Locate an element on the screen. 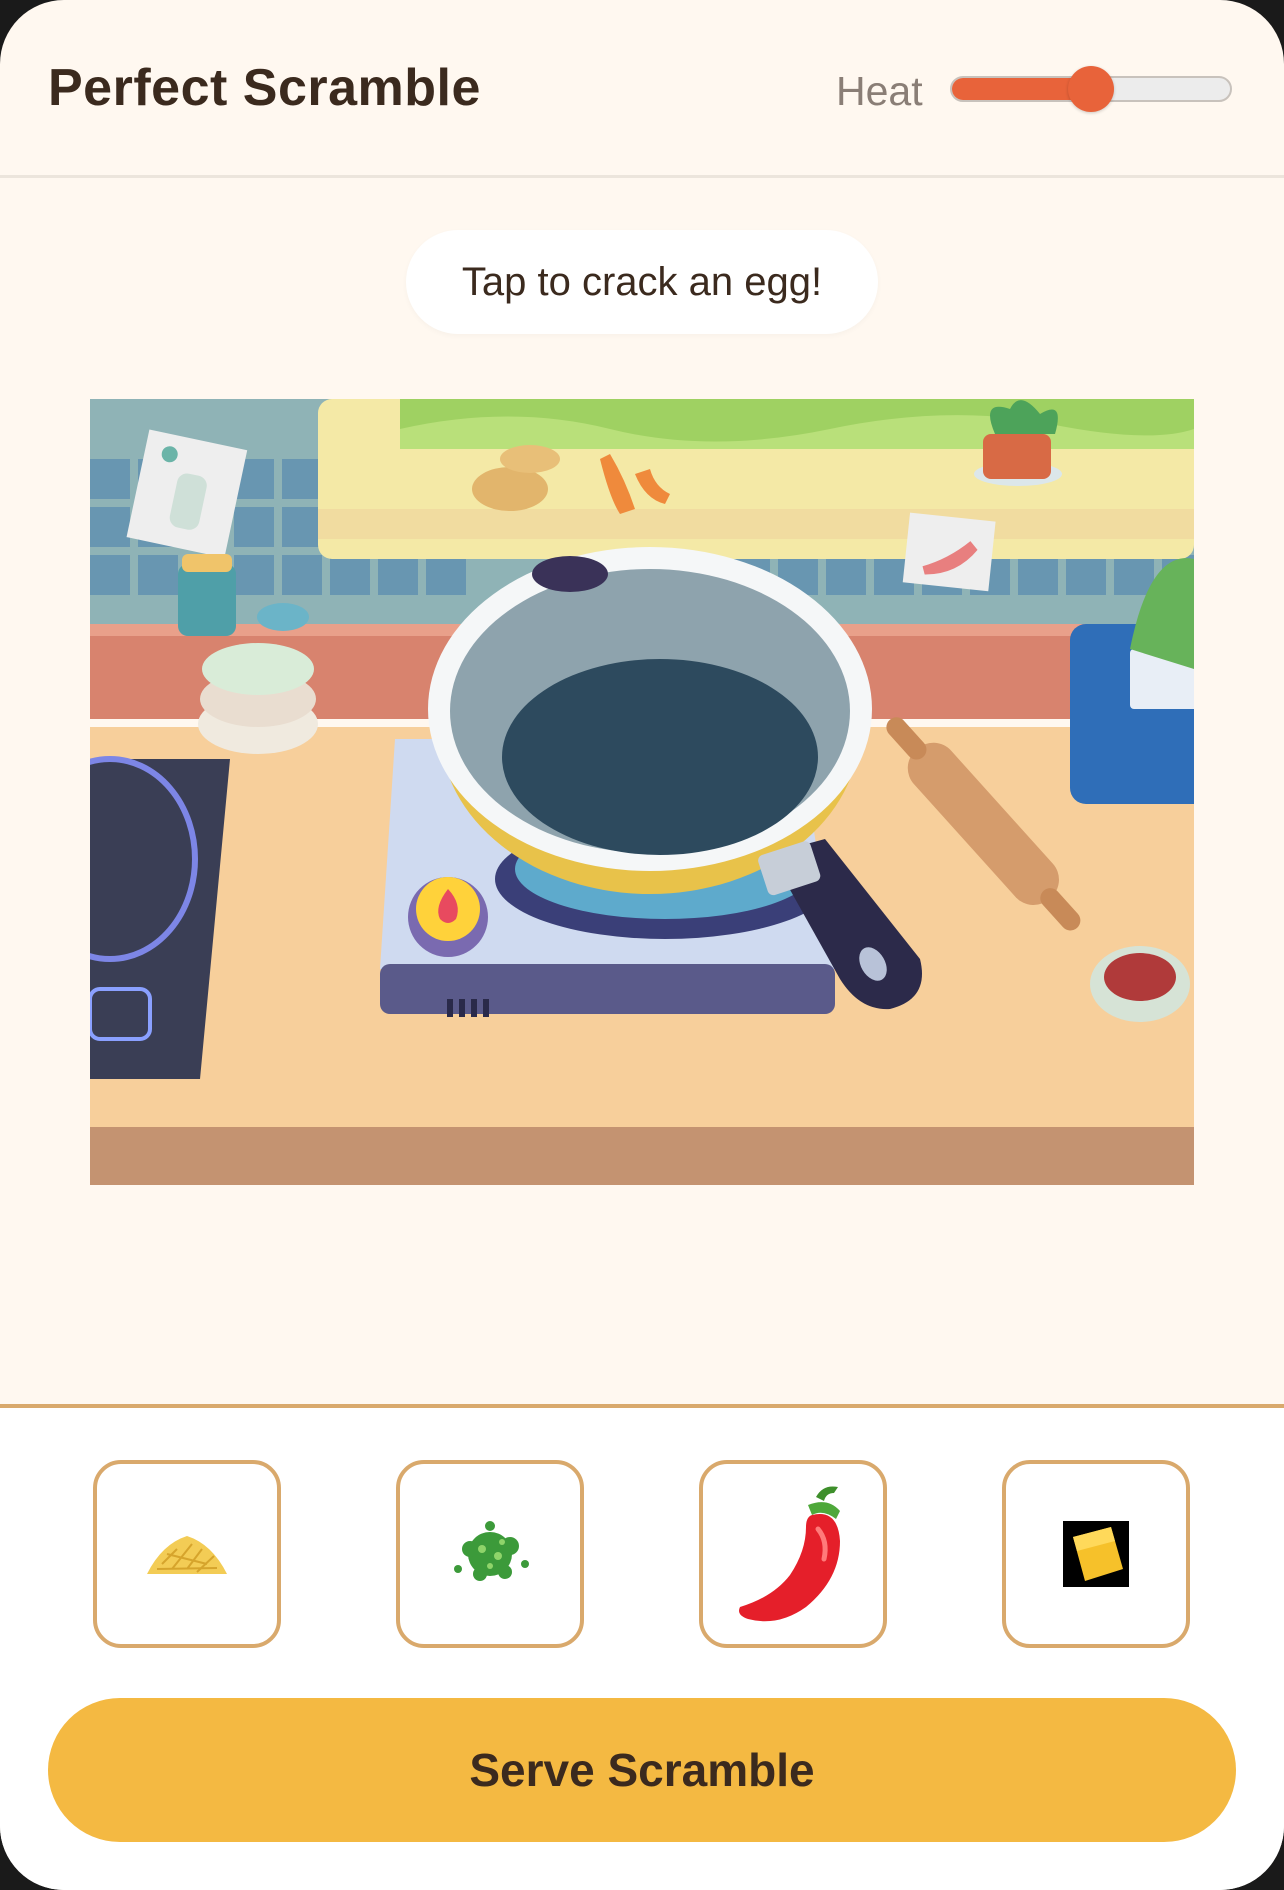  serve-button: Serve Scramble is located at coordinates (642, 1770).